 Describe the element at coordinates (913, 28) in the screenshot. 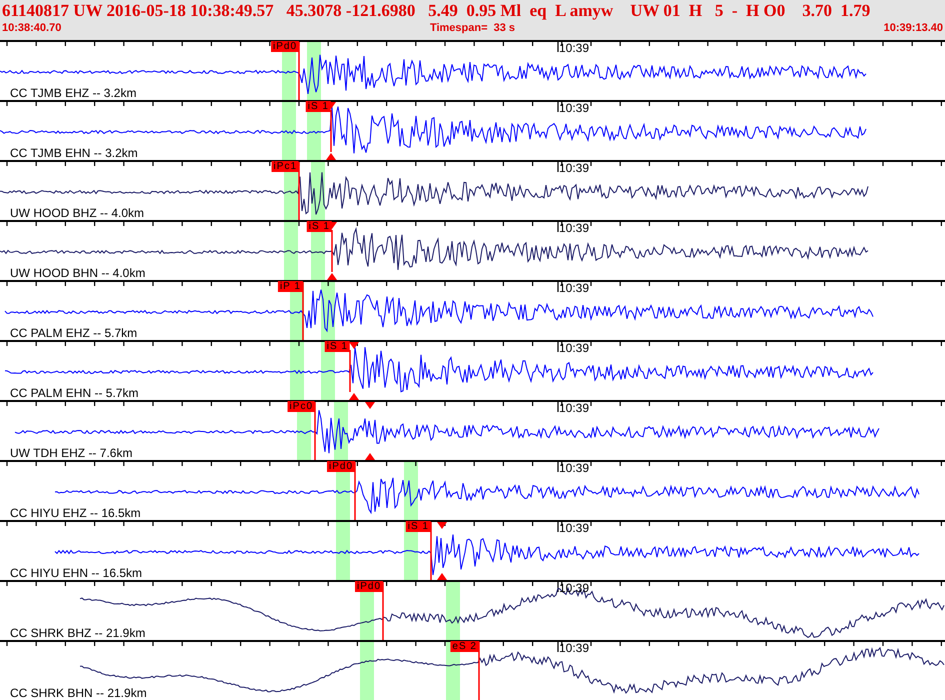

I see `end-time: 10:39:13.40` at that location.